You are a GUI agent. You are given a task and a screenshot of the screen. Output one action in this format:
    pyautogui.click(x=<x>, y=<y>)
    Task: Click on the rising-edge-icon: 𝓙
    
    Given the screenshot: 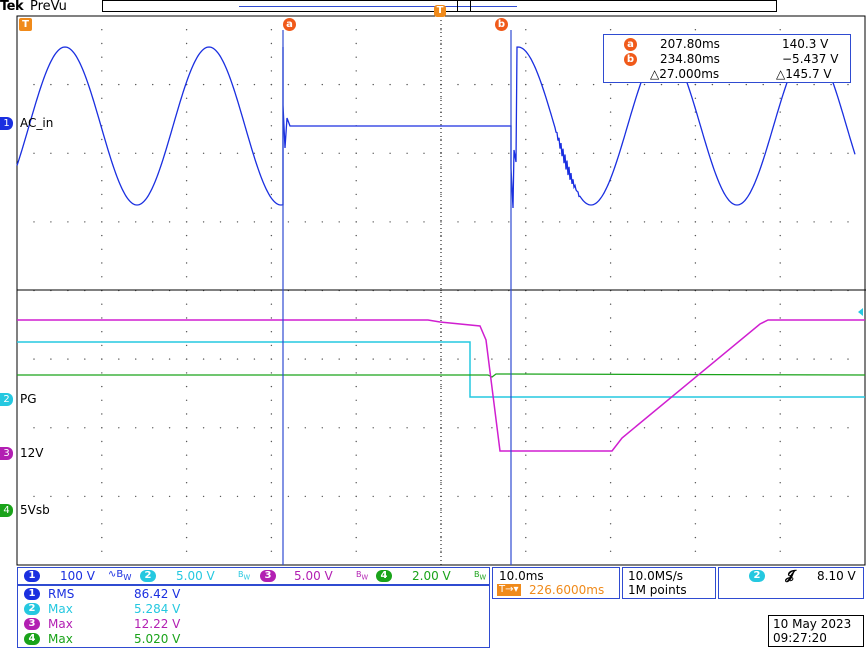 What is the action you would take?
    pyautogui.click(x=789, y=575)
    